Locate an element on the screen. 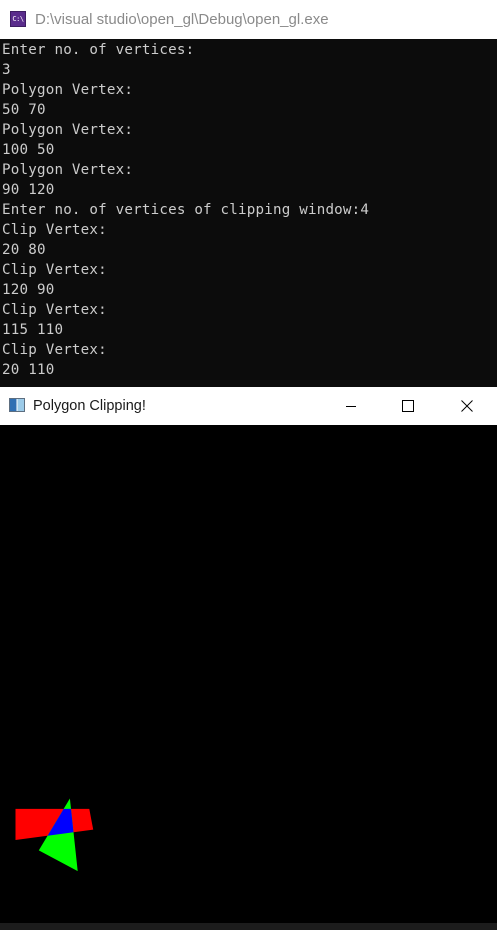 This screenshot has width=497, height=930. minimize-icon is located at coordinates (351, 406).